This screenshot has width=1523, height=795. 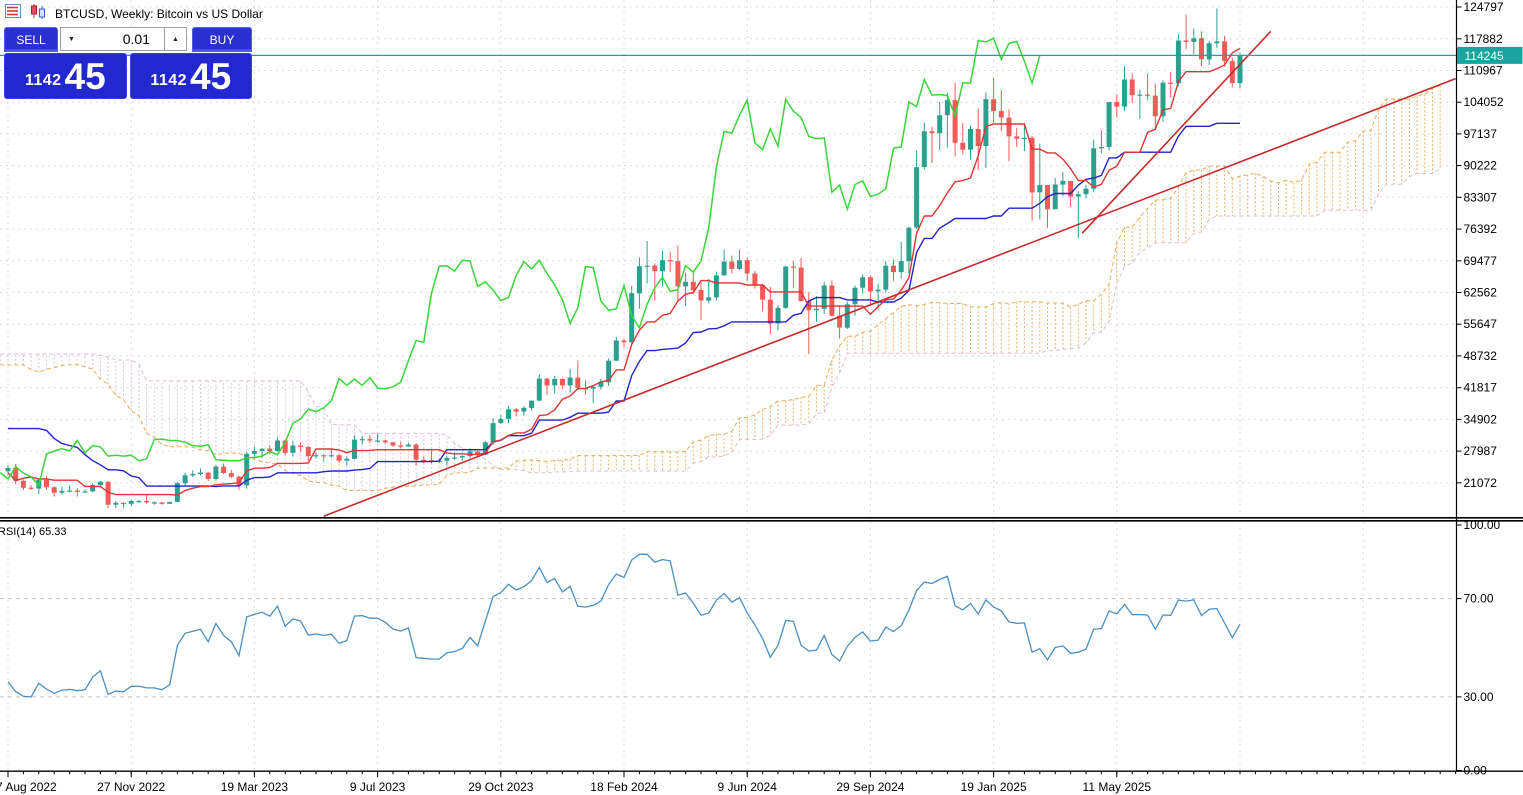 What do you see at coordinates (1479, 697) in the screenshot?
I see `svg-text: 30.00` at bounding box center [1479, 697].